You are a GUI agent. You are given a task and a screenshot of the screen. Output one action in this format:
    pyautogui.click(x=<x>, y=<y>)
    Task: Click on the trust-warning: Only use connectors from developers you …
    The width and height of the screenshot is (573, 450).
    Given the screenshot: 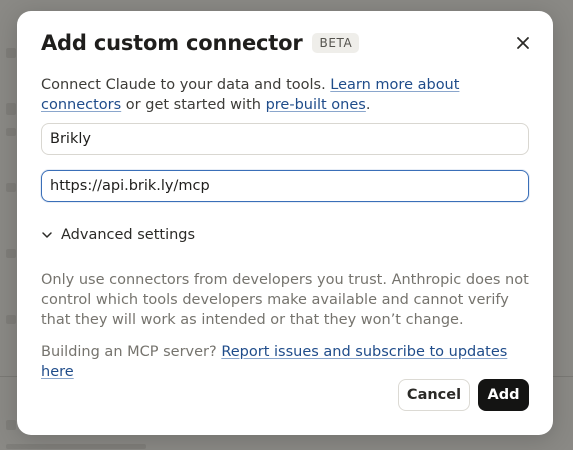 What is the action you would take?
    pyautogui.click(x=285, y=300)
    